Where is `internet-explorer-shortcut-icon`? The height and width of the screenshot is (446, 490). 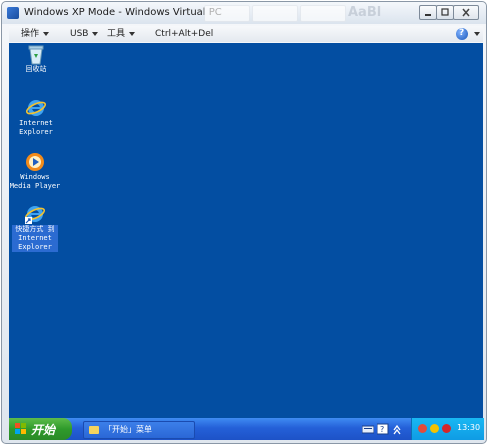 internet-explorer-shortcut-icon is located at coordinates (35, 215).